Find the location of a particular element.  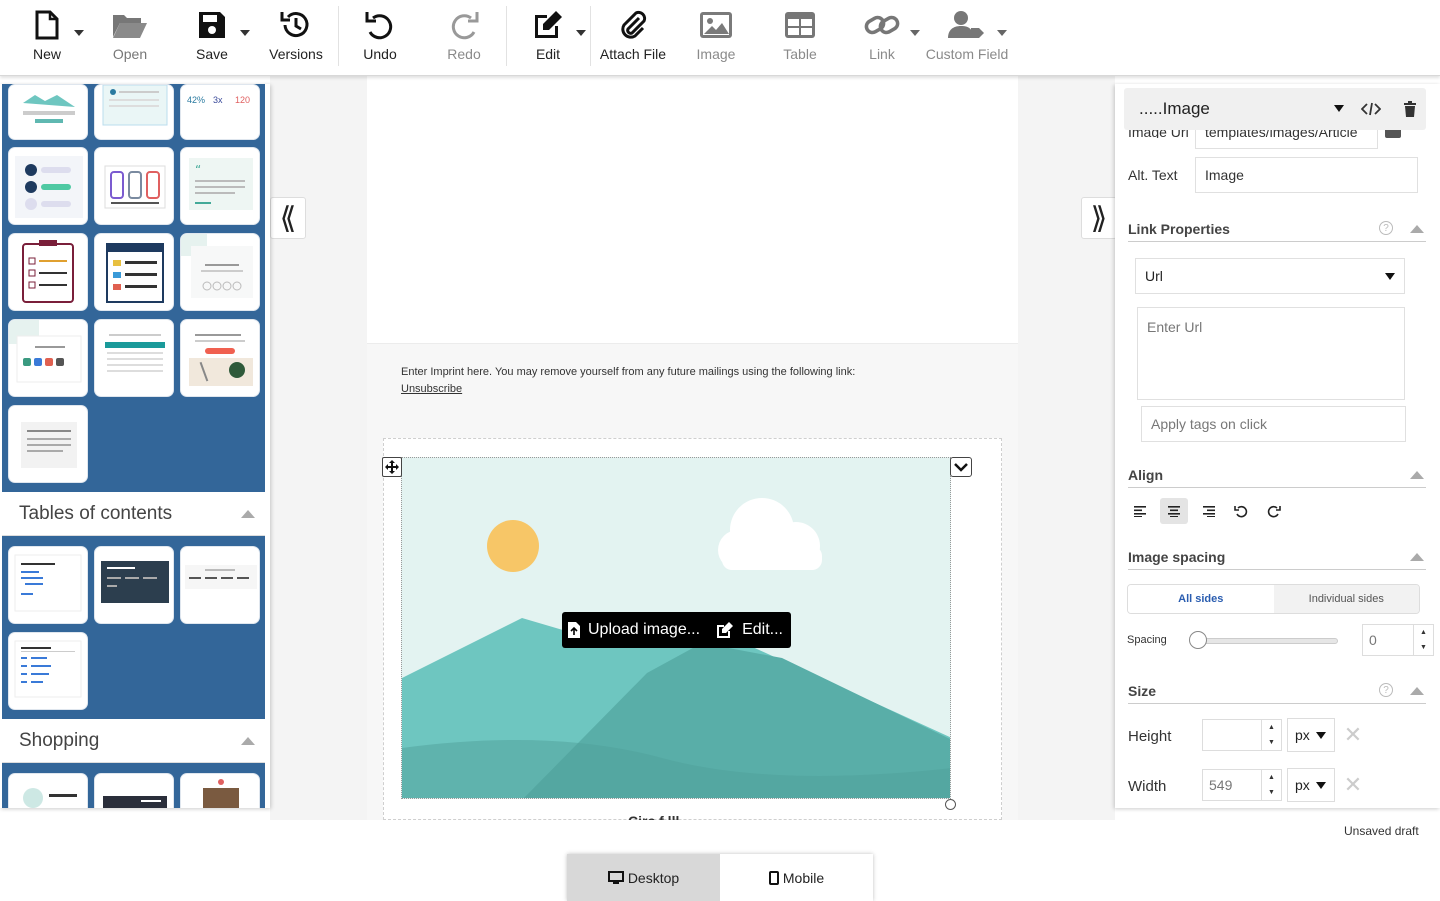

apply-tags-input: Apply tags on click is located at coordinates (1273, 424).